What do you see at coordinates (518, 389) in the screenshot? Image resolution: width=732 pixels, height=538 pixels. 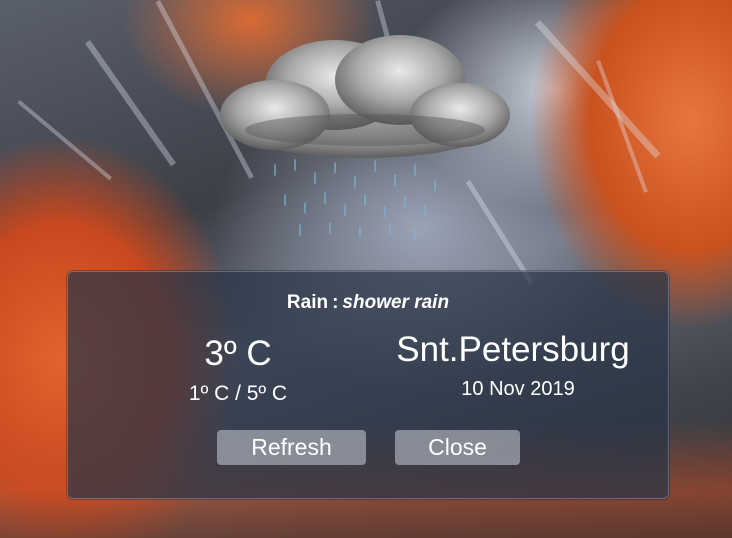 I see `weather-date: 10 Nov 2019` at bounding box center [518, 389].